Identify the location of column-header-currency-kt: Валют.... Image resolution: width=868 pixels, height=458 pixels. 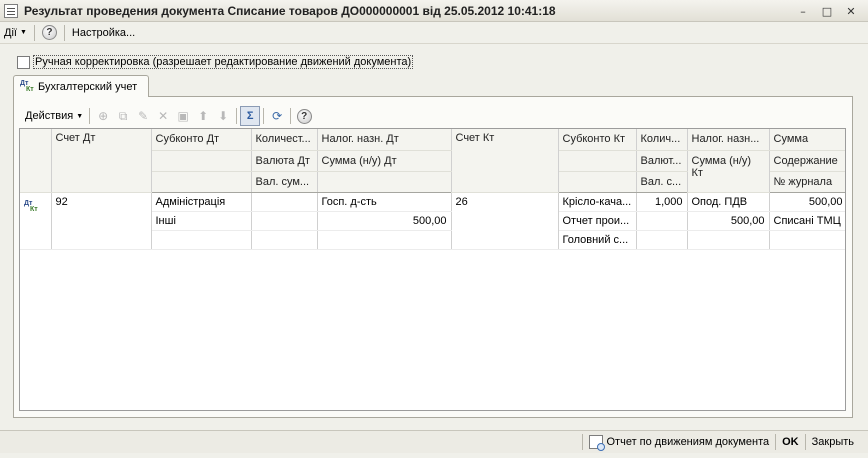
(662, 161).